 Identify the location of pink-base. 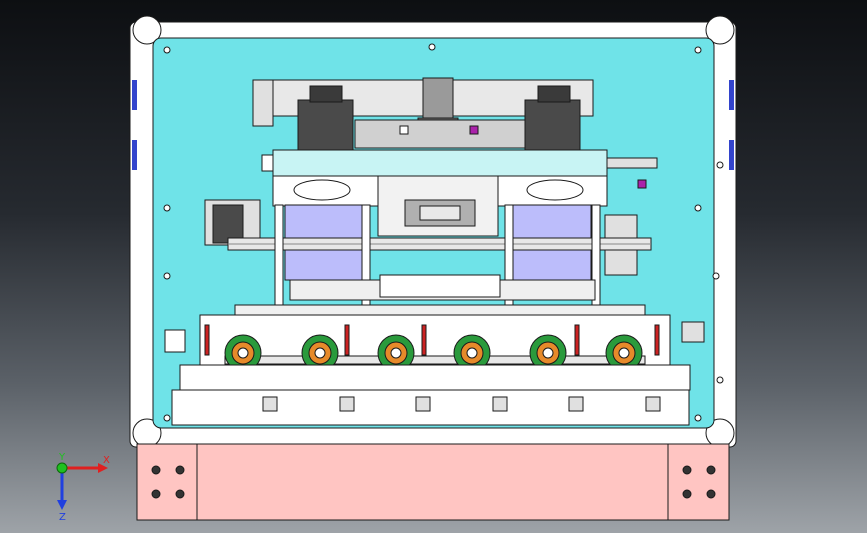
(433, 482).